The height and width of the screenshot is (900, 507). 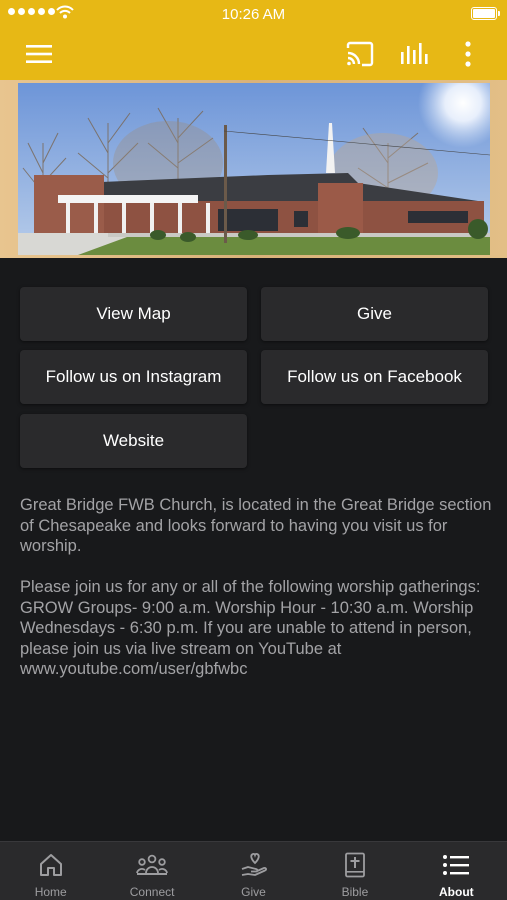 What do you see at coordinates (360, 54) in the screenshot?
I see `cast-icon` at bounding box center [360, 54].